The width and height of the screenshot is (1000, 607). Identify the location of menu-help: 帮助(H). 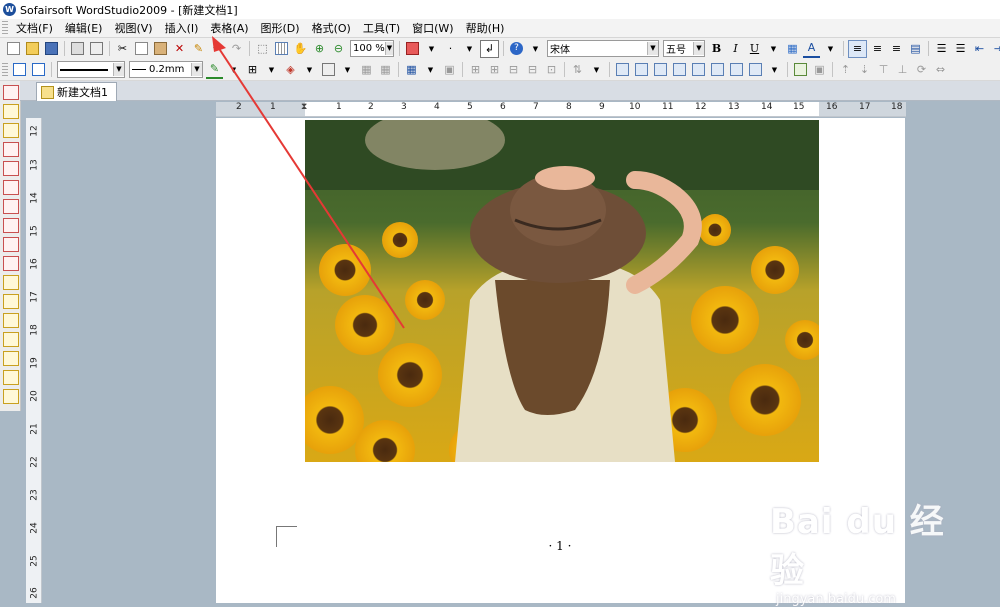
(485, 28).